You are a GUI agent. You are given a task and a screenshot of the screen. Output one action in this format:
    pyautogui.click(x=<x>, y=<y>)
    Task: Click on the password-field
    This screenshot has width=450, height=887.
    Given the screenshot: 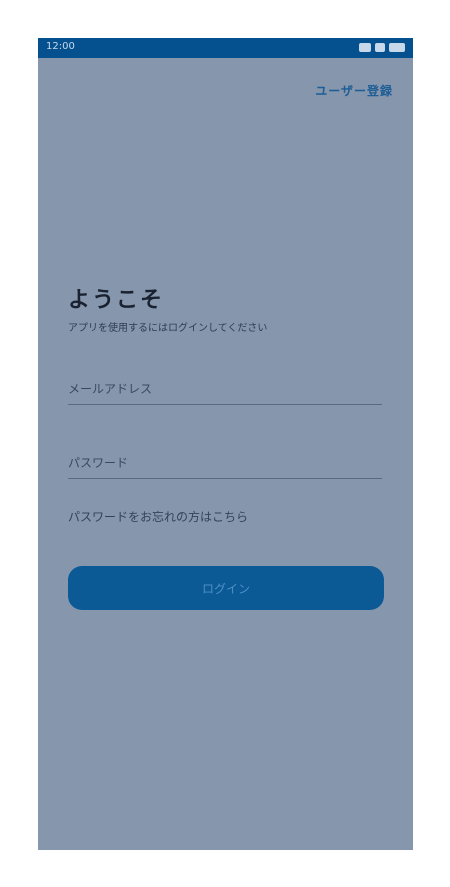 What is the action you would take?
    pyautogui.click(x=225, y=456)
    